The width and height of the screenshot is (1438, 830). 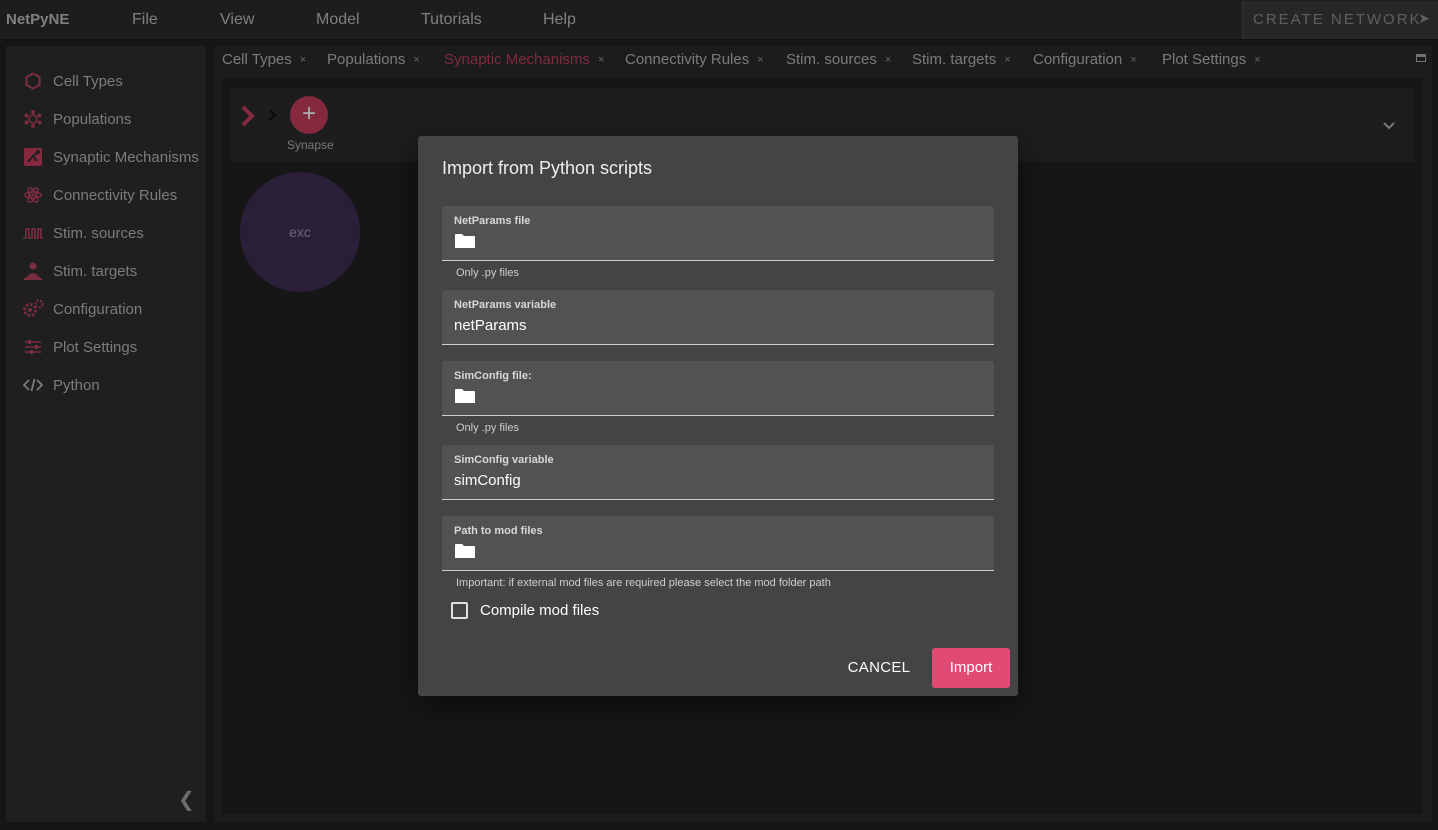 I want to click on compile-mod-files-label: Compile mod files, so click(x=540, y=610).